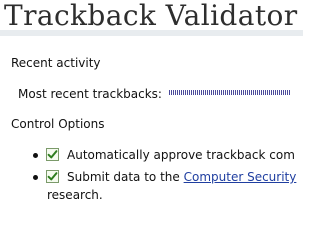 Image resolution: width=320 pixels, height=240 pixels. Describe the element at coordinates (56, 63) in the screenshot. I see `recent-activity-heading: Recent activity` at that location.